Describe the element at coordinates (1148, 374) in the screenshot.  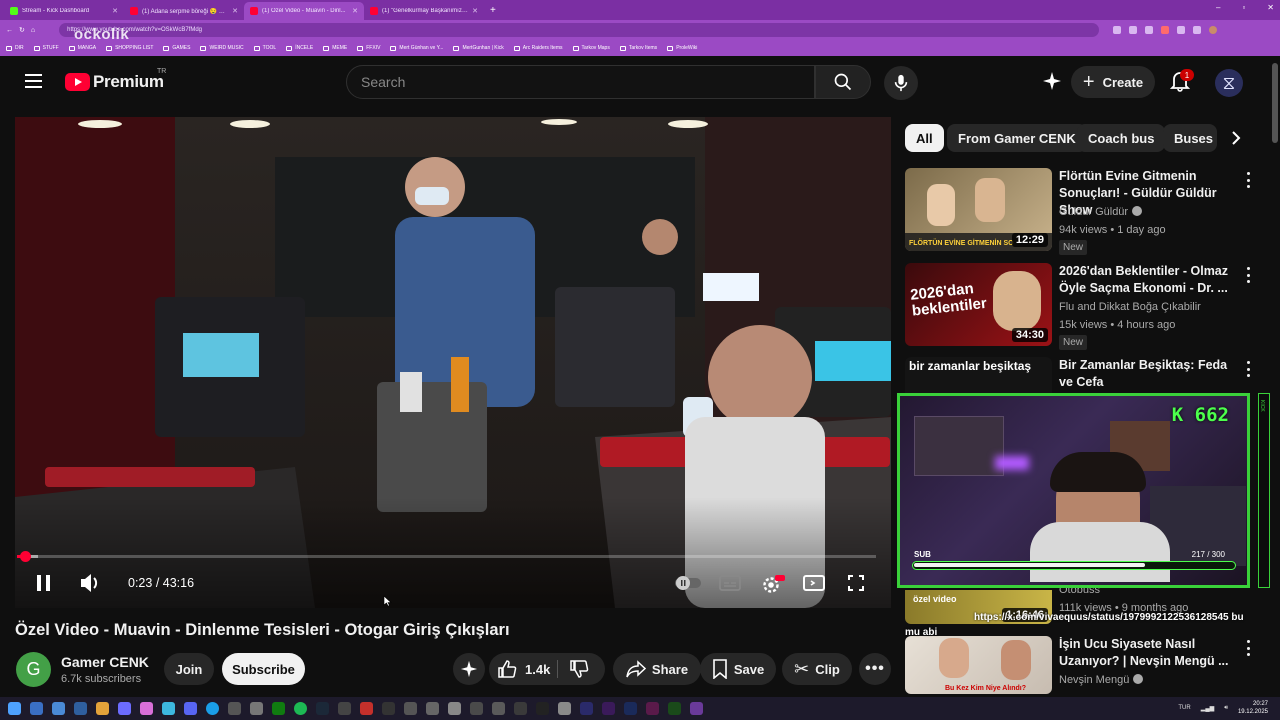
I see `recommendation-title: Bir Zamanlar Beşiktaş: Feda ve Cefa` at that location.